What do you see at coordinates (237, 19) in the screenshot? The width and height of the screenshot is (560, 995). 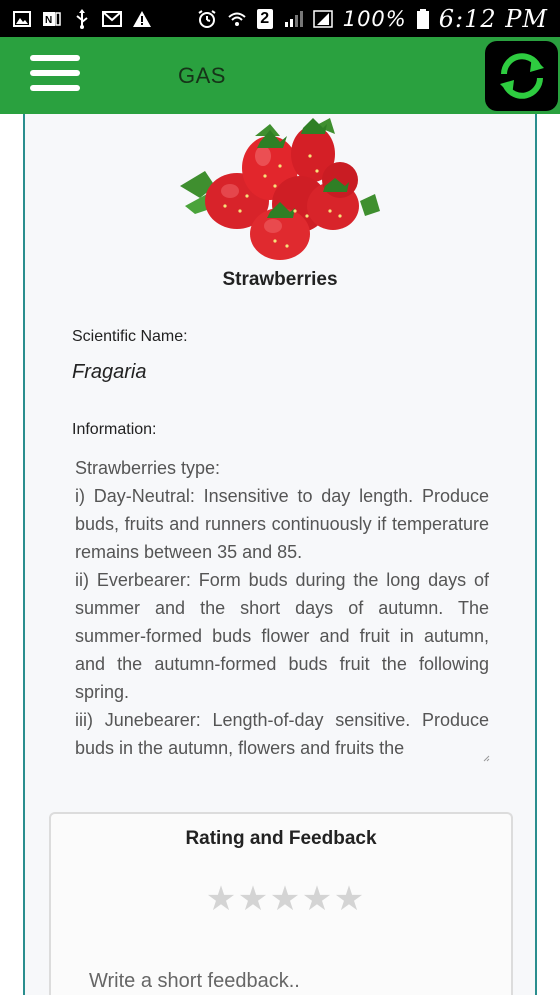 I see `wifi-icon` at bounding box center [237, 19].